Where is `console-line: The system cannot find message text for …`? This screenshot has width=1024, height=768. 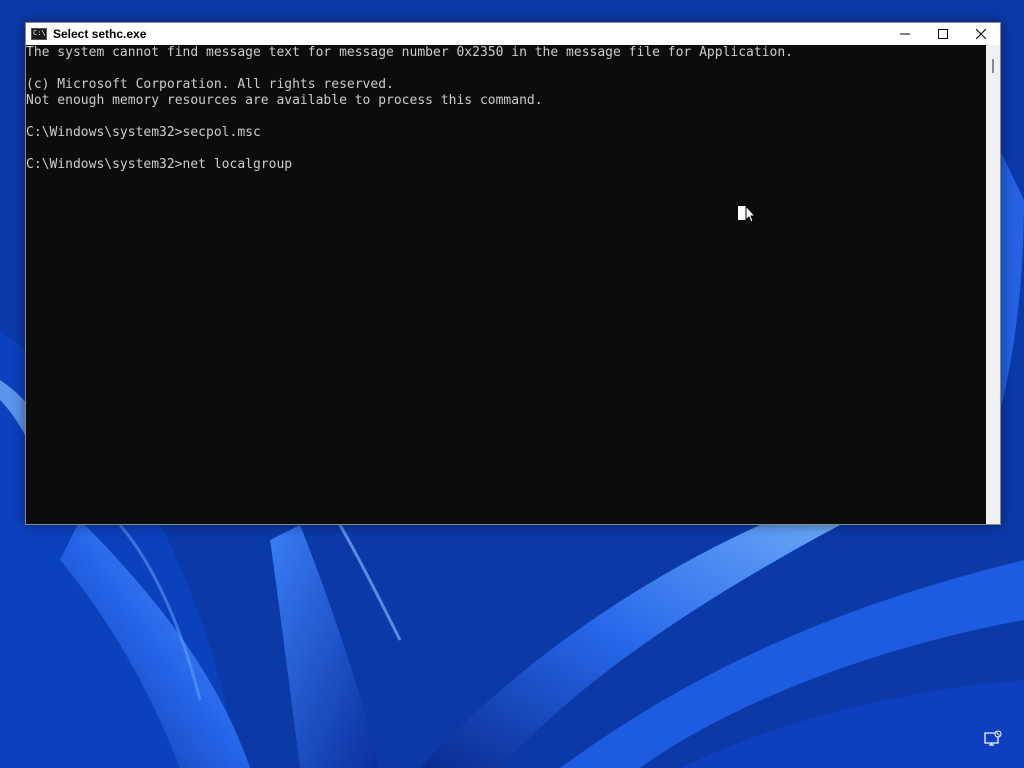 console-line: The system cannot find message text for … is located at coordinates (410, 52).